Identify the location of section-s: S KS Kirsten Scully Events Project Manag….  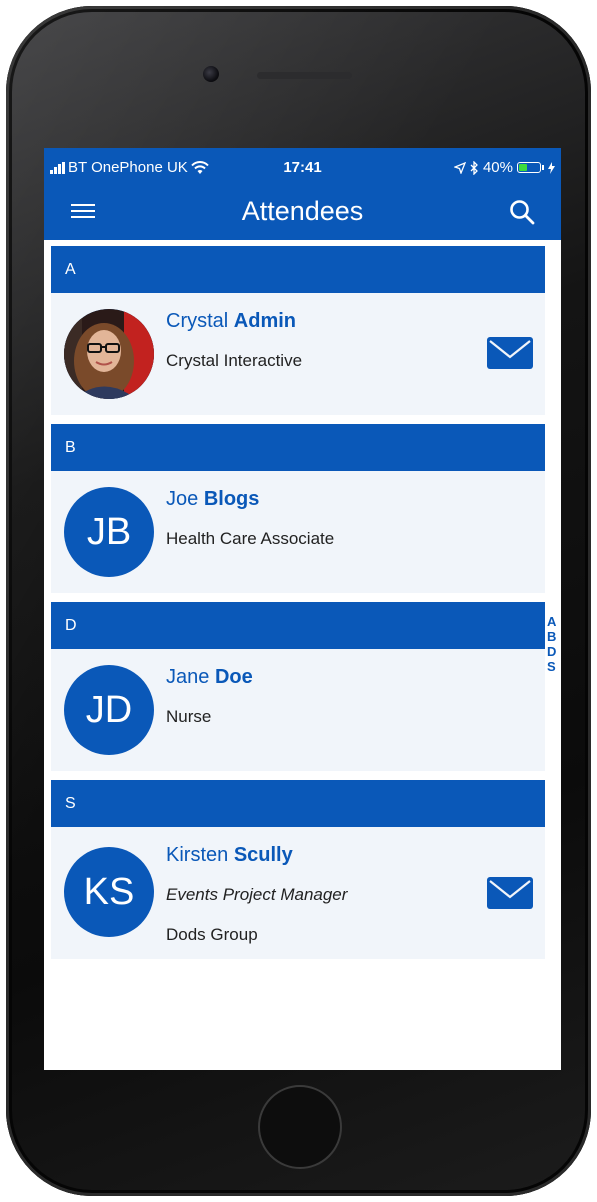
(298, 869).